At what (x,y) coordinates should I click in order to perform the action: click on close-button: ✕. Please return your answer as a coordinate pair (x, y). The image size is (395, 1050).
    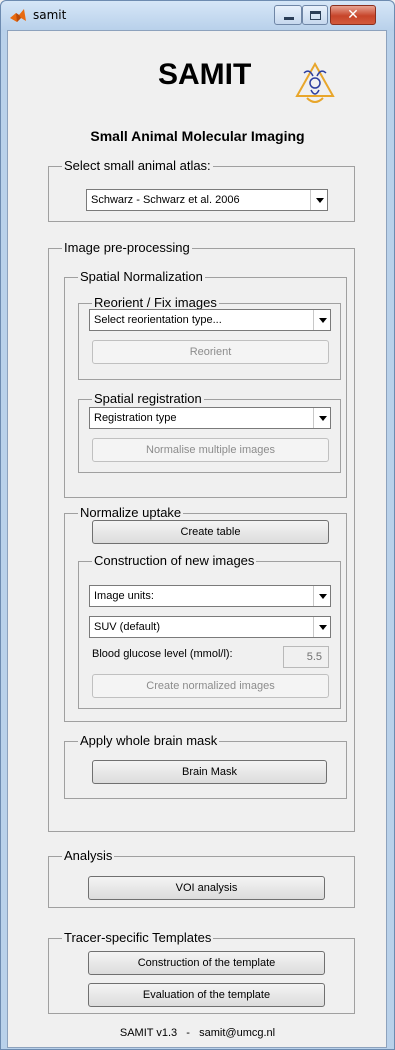
    Looking at the image, I should click on (353, 15).